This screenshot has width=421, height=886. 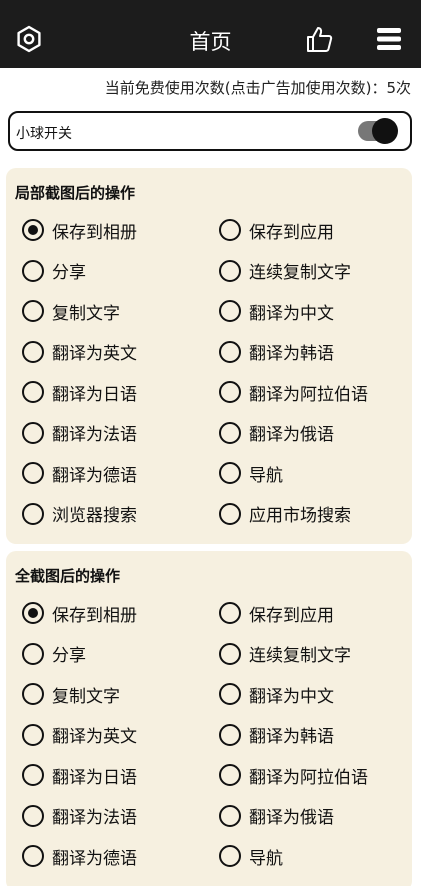 I want to click on menu-icon, so click(x=389, y=39).